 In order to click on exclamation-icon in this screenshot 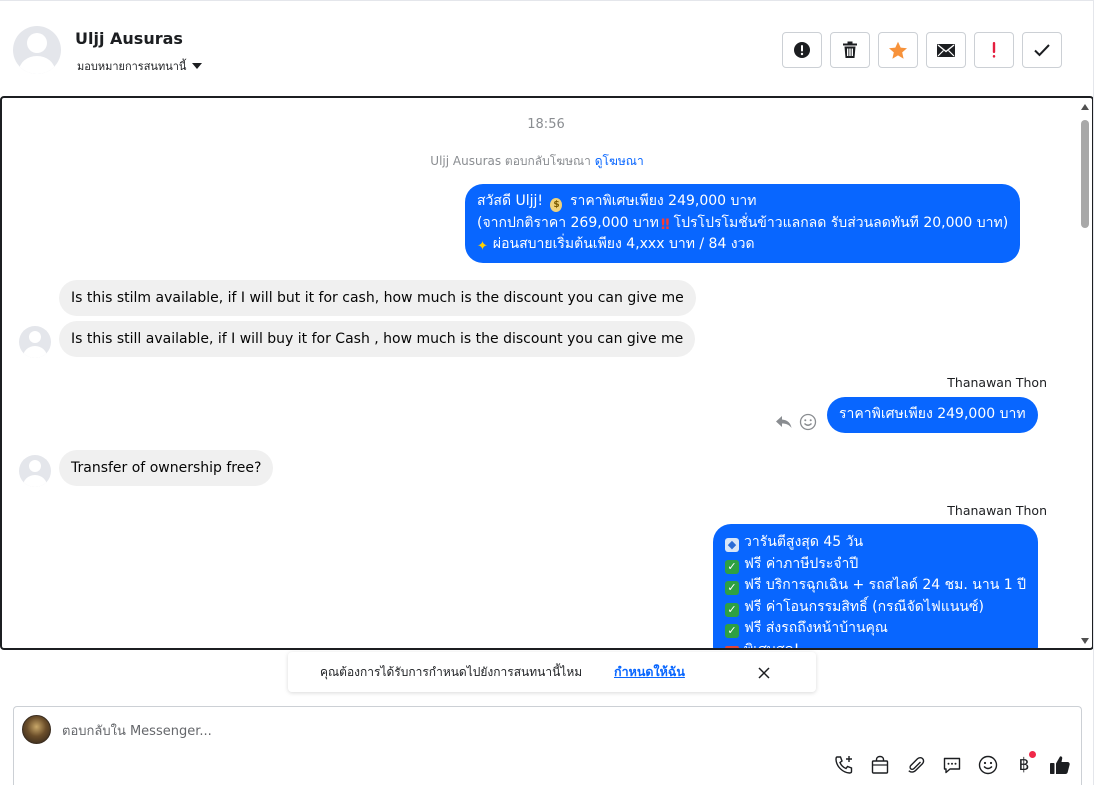, I will do `click(994, 50)`.